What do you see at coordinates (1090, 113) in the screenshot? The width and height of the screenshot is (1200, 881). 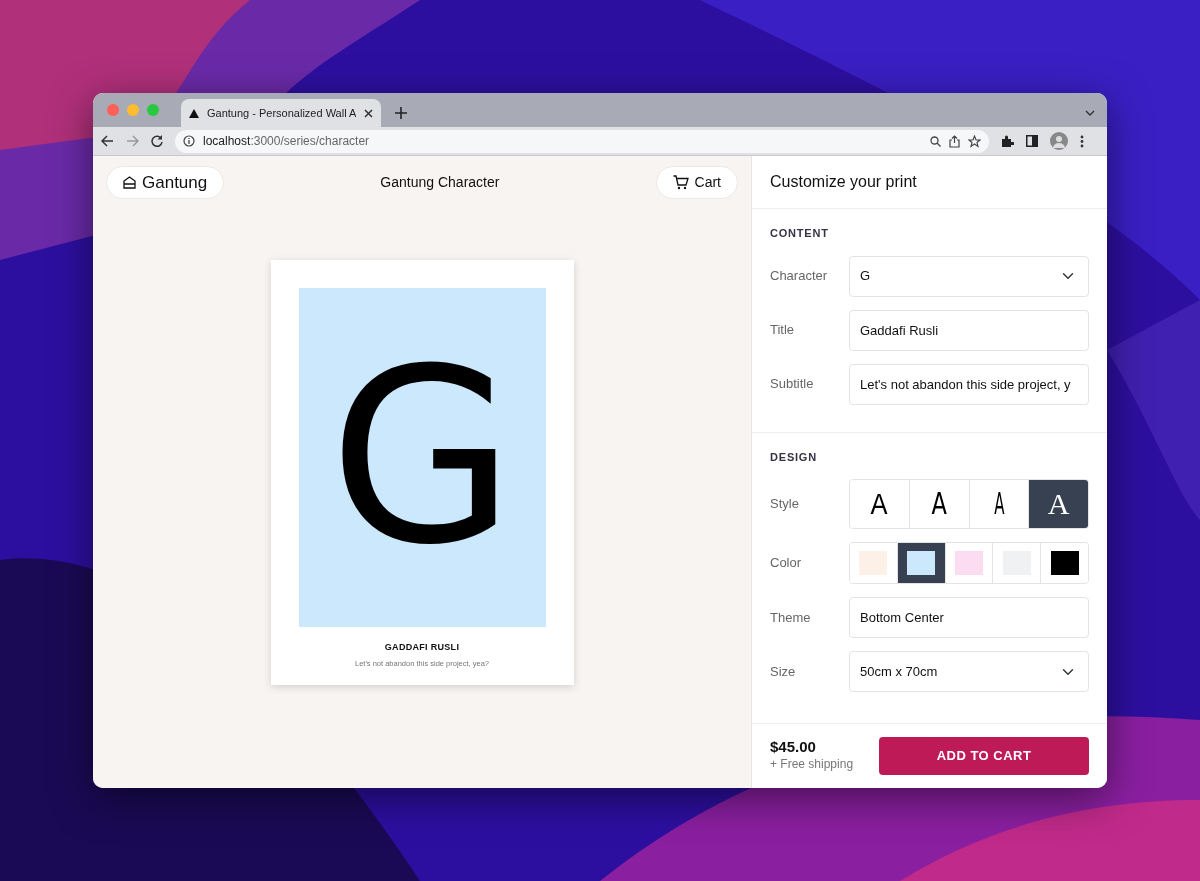 I see `chevron-down-icon` at bounding box center [1090, 113].